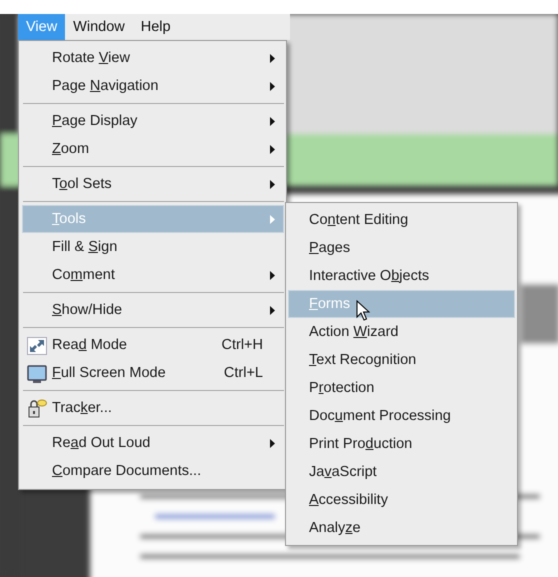 This screenshot has width=558, height=577. I want to click on menu-item-label: Accessibility, so click(348, 500).